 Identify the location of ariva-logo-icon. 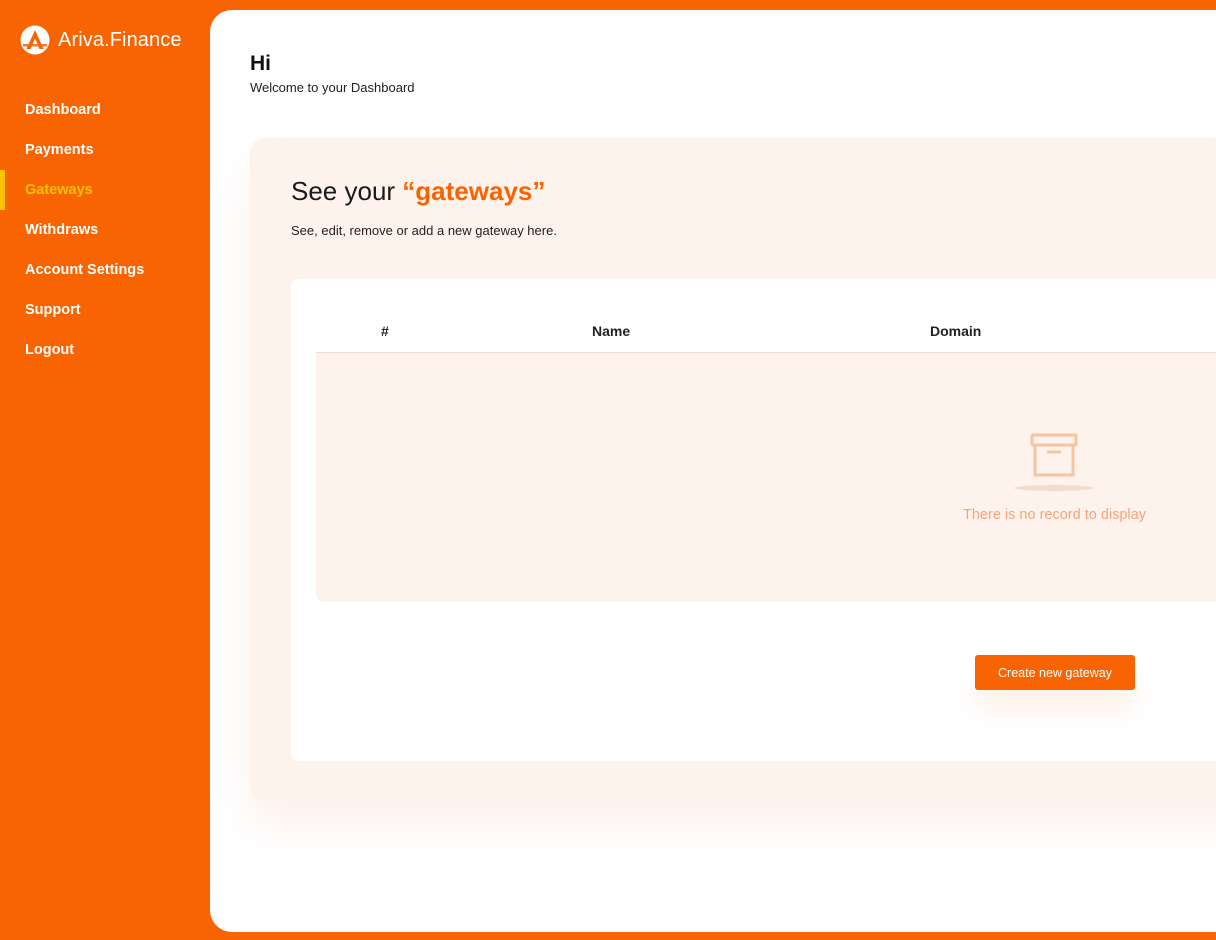
(35, 40).